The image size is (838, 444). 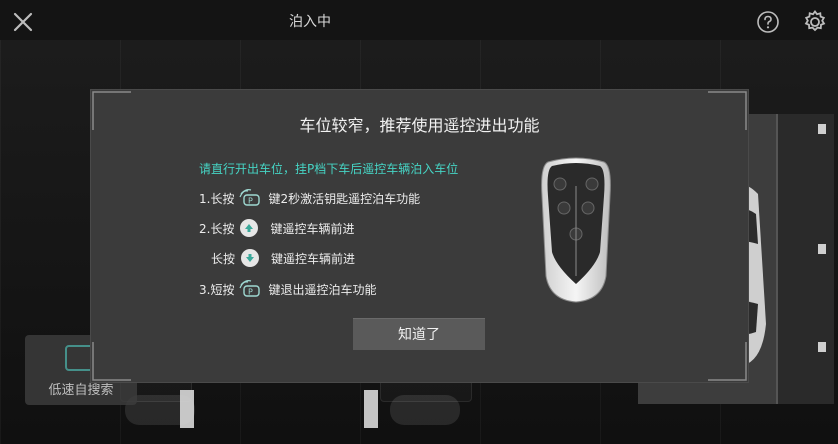 I want to click on dialog-title: 车位较窄，推荐使用遥控进出功能, so click(x=419, y=125).